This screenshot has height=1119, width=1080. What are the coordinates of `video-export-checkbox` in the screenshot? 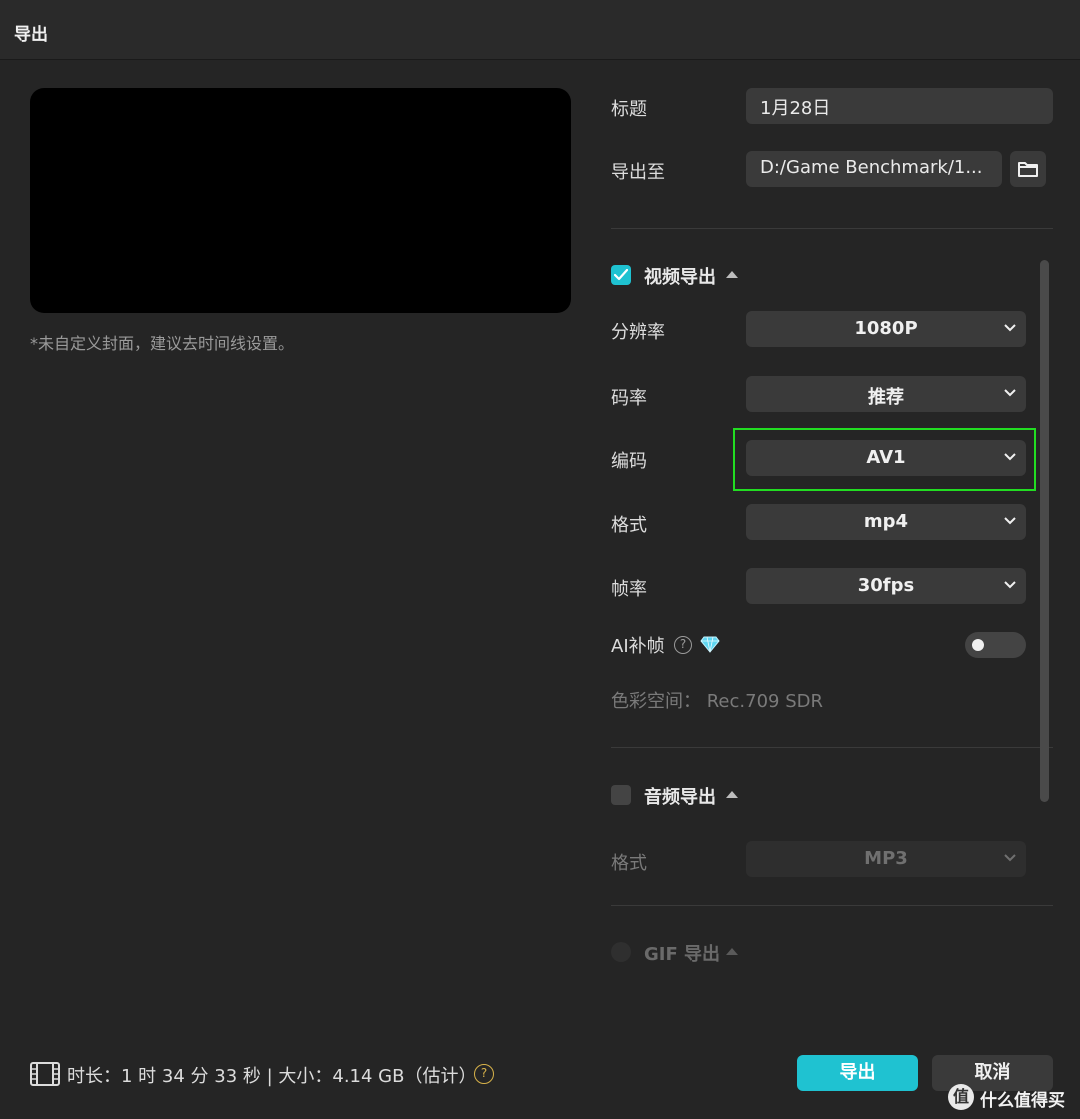 It's located at (621, 275).